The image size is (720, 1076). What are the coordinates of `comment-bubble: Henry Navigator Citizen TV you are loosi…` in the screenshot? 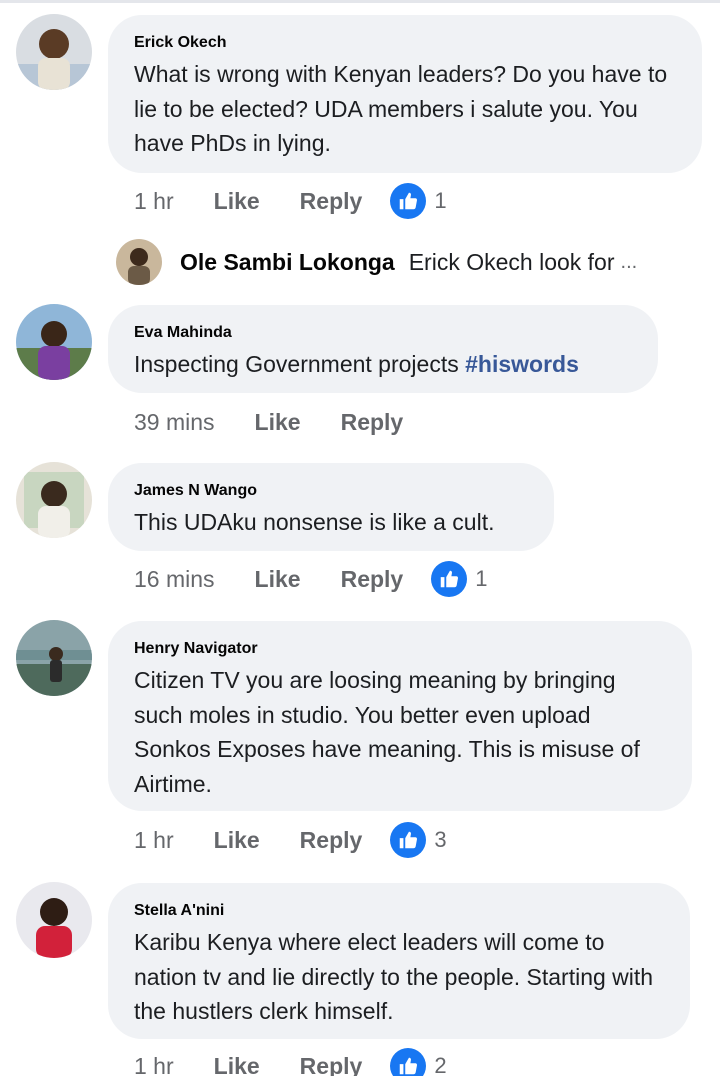 It's located at (400, 716).